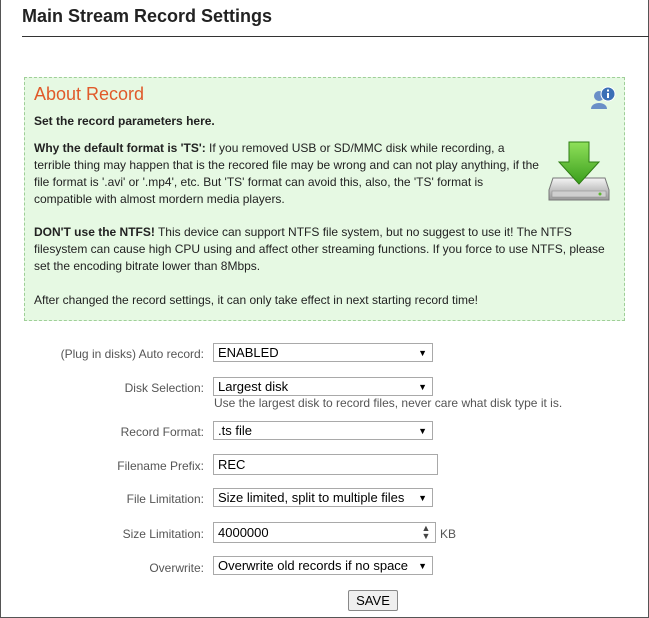 This screenshot has width=649, height=618. Describe the element at coordinates (243, 532) in the screenshot. I see `size-limitation-value: 4000000` at that location.